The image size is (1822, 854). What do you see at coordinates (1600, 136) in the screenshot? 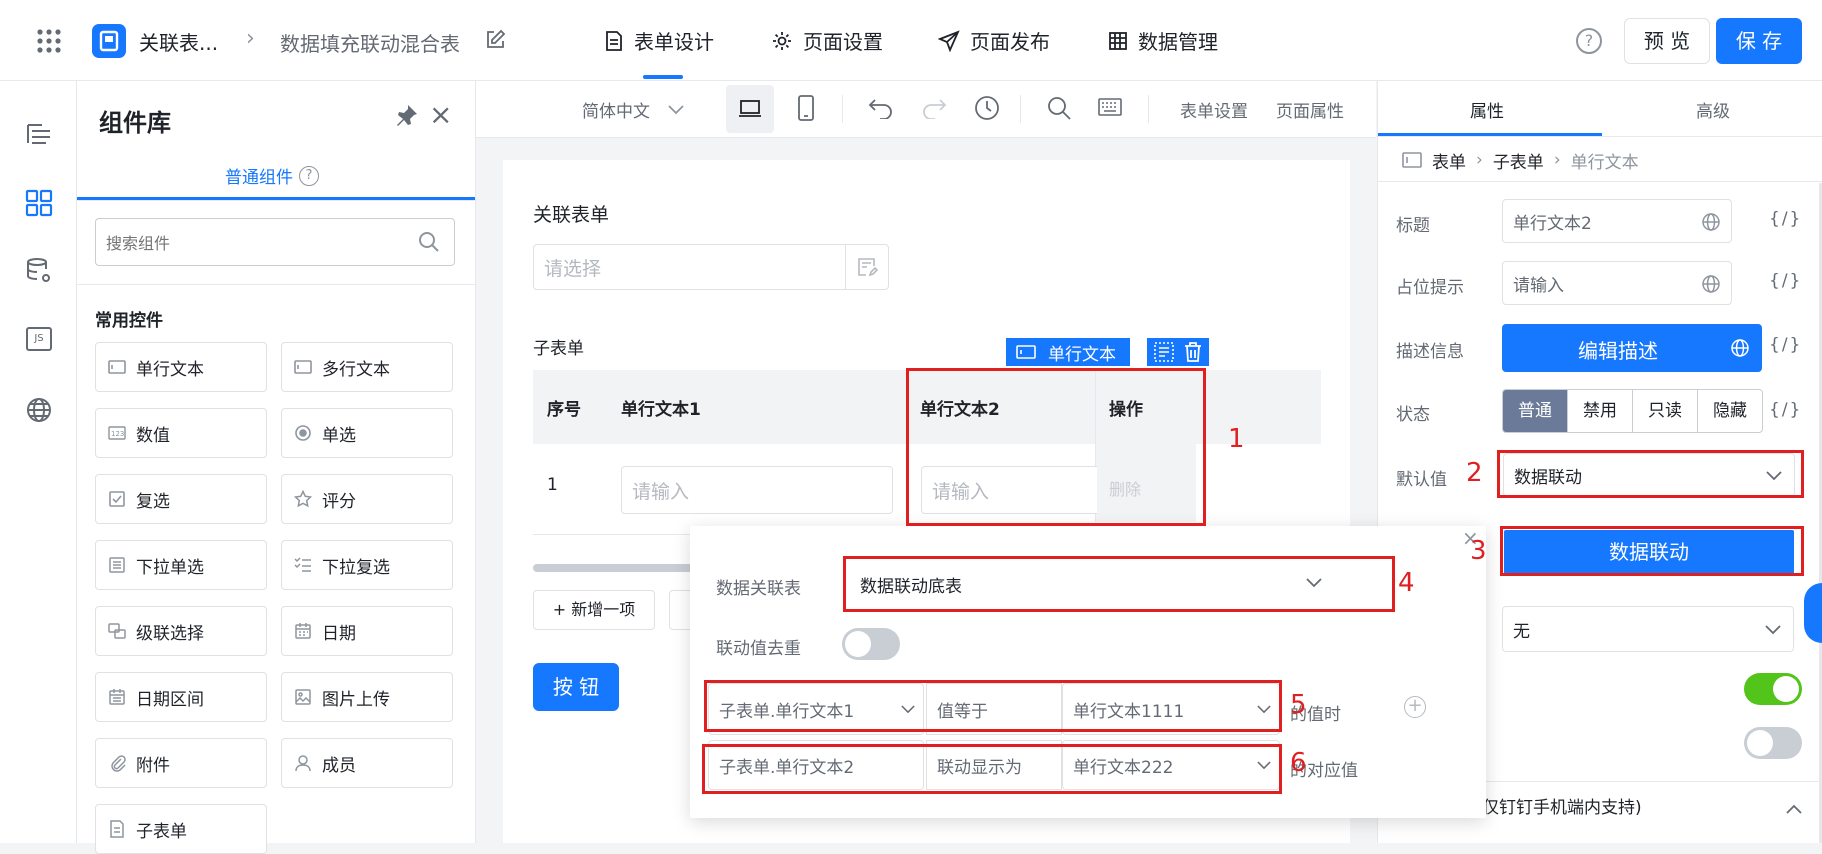
I see `tab-divider` at bounding box center [1600, 136].